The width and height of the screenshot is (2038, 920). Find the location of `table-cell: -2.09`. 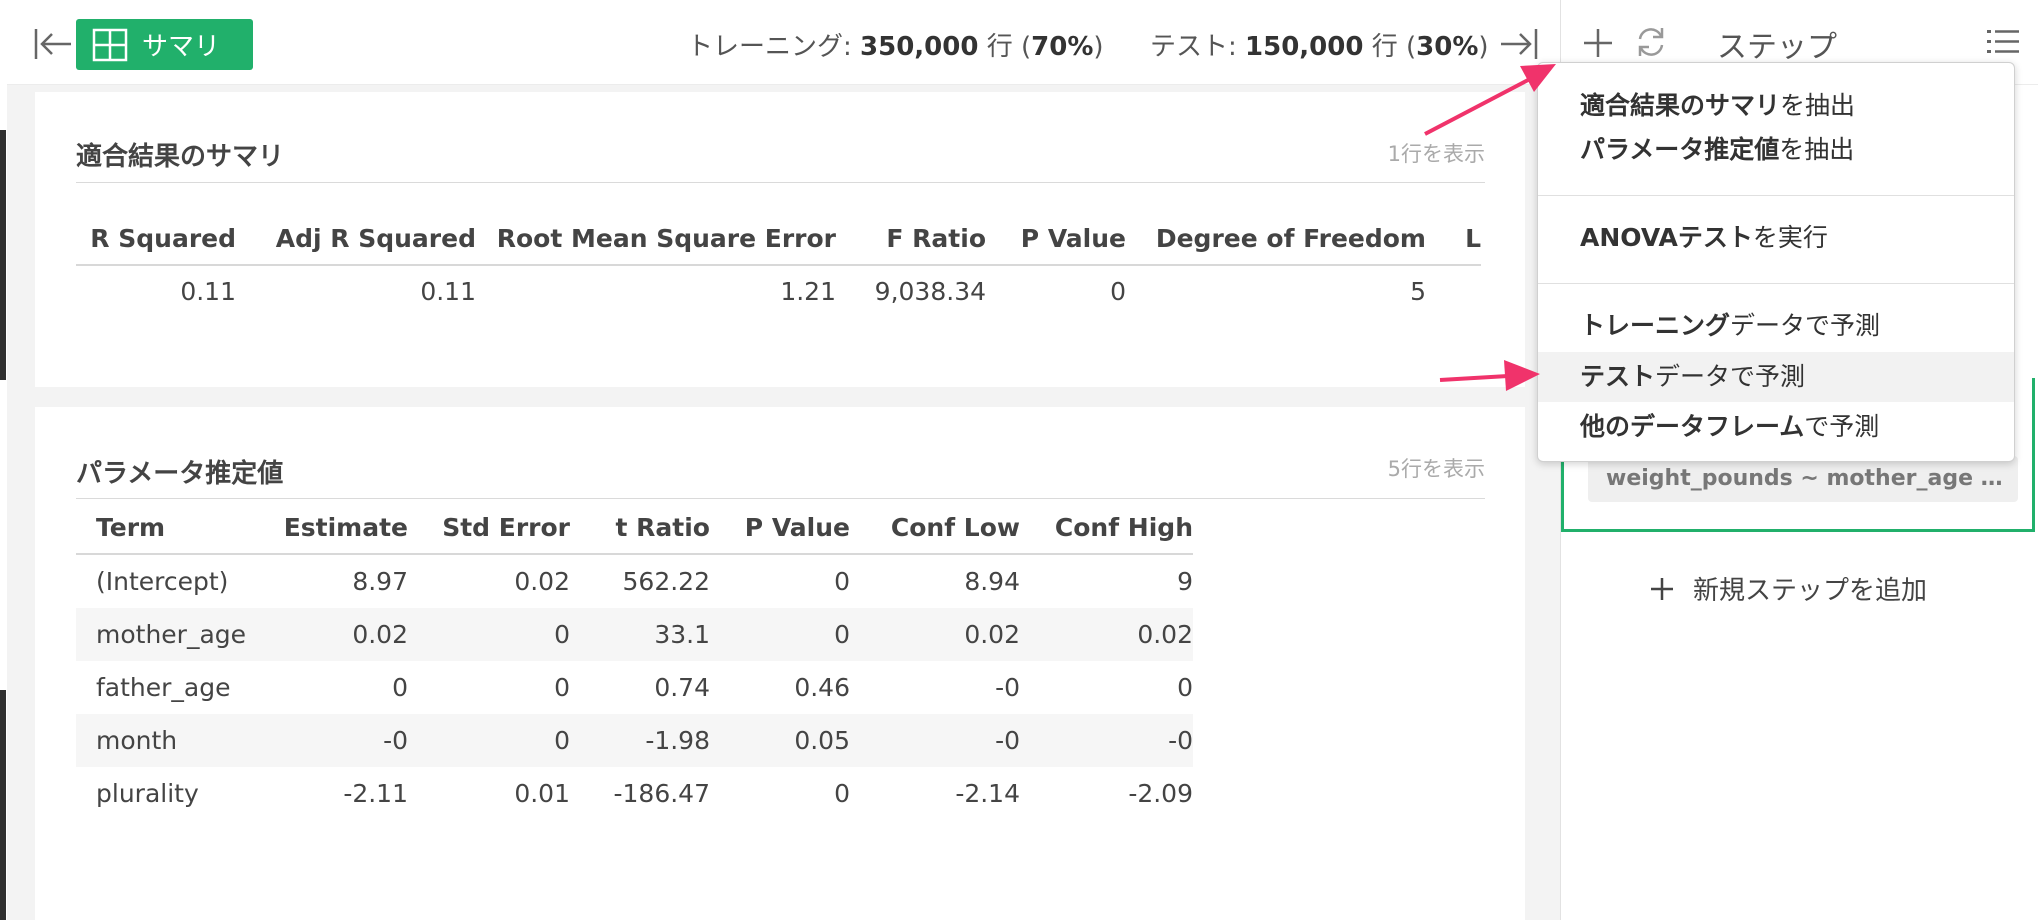

table-cell: -2.09 is located at coordinates (1160, 793).